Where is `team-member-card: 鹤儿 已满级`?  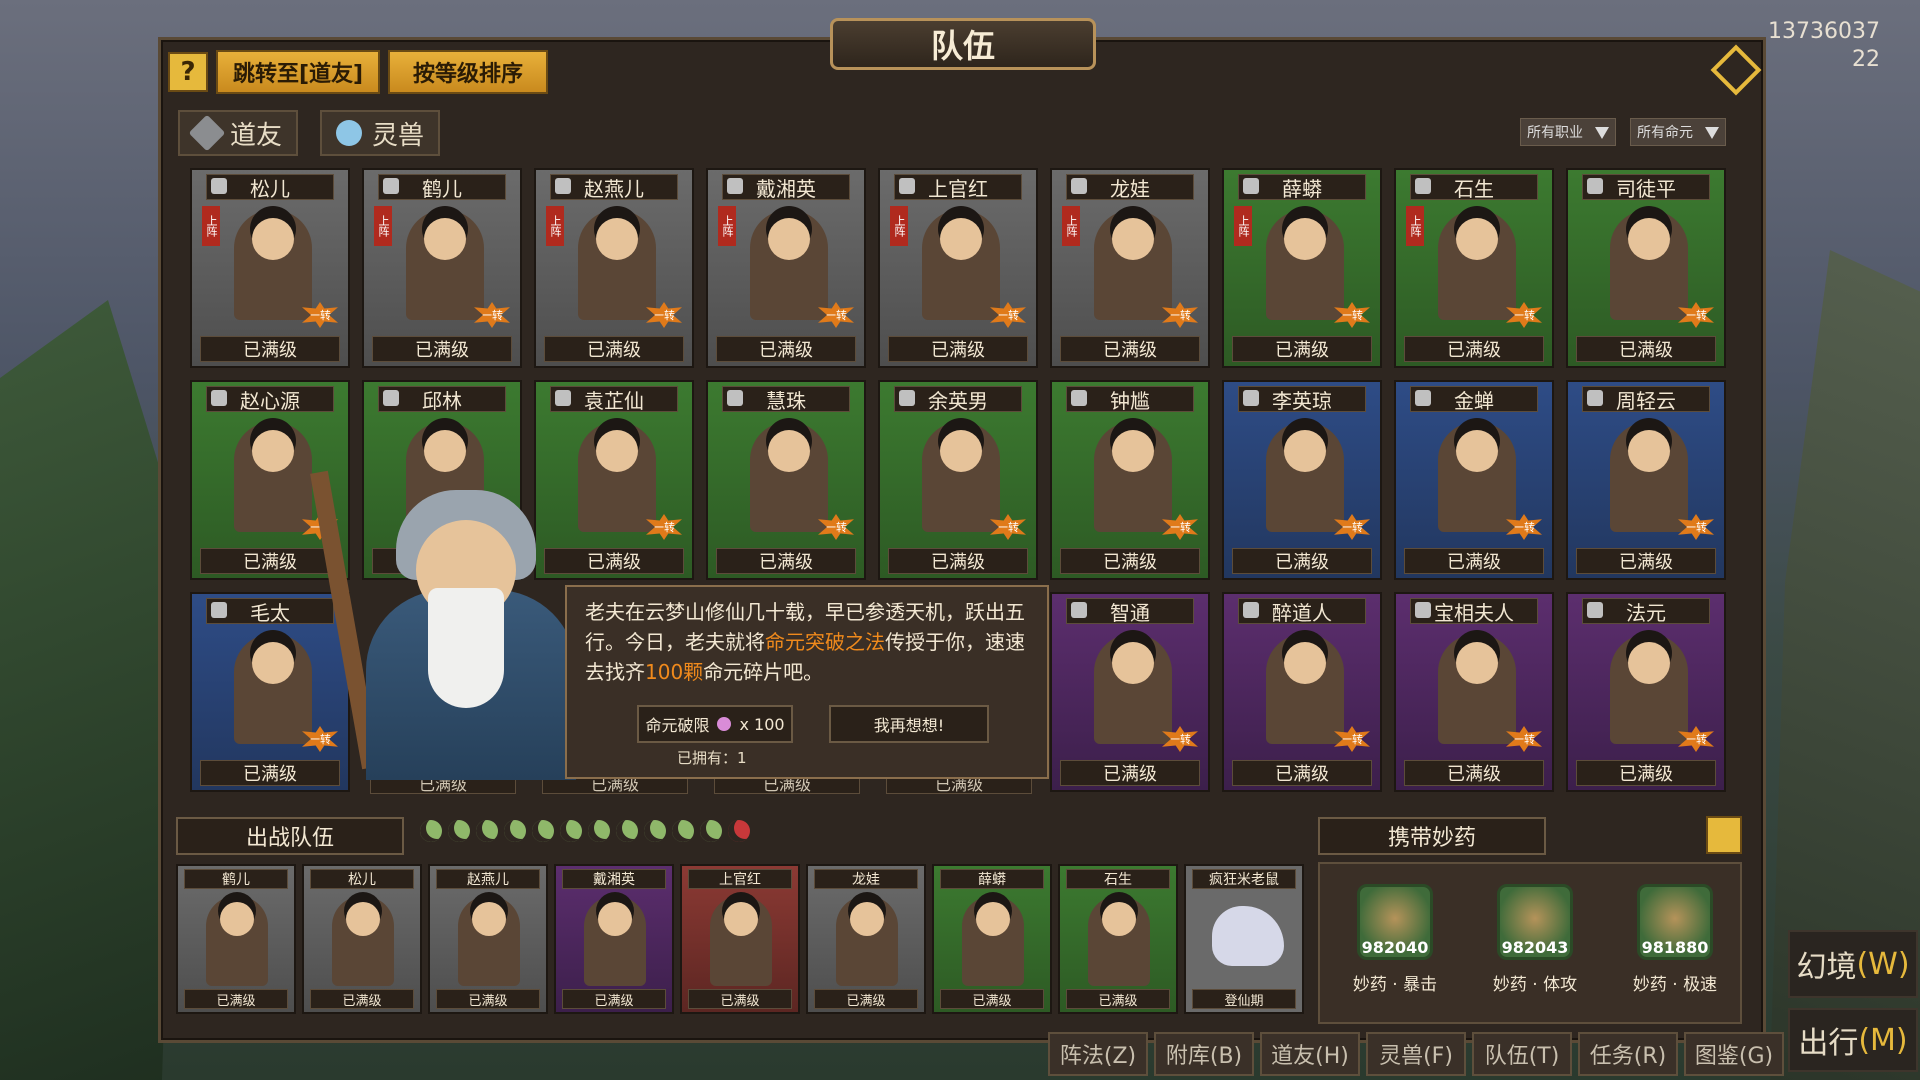
team-member-card: 鹤儿 已满级 is located at coordinates (236, 939).